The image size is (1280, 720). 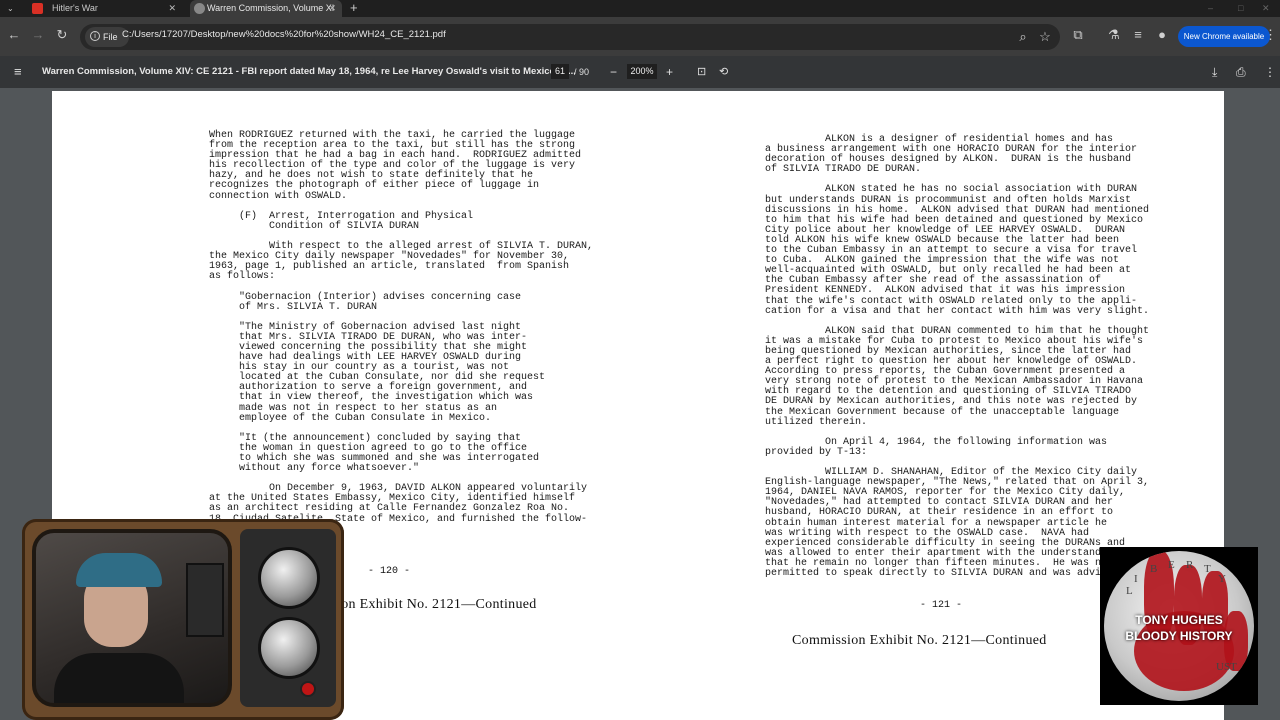 I want to click on youtube-favicon-icon, so click(x=37, y=8).